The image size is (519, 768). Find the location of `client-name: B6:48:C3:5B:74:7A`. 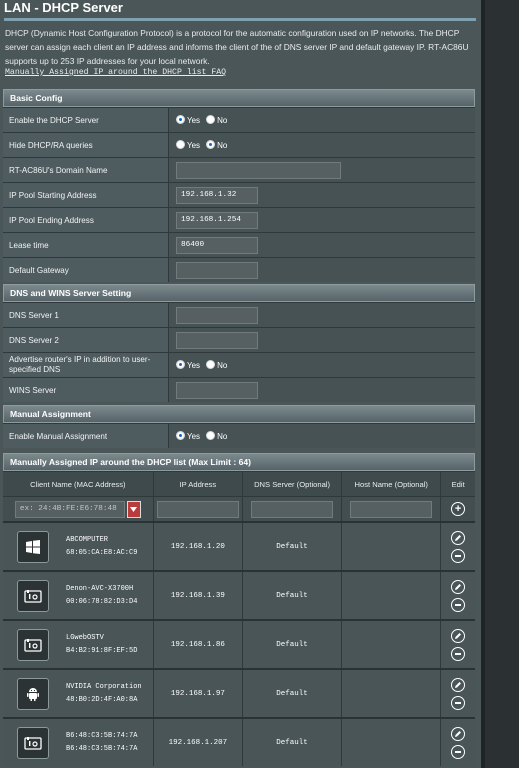

client-name: B6:48:C3:5B:74:7A is located at coordinates (102, 735).